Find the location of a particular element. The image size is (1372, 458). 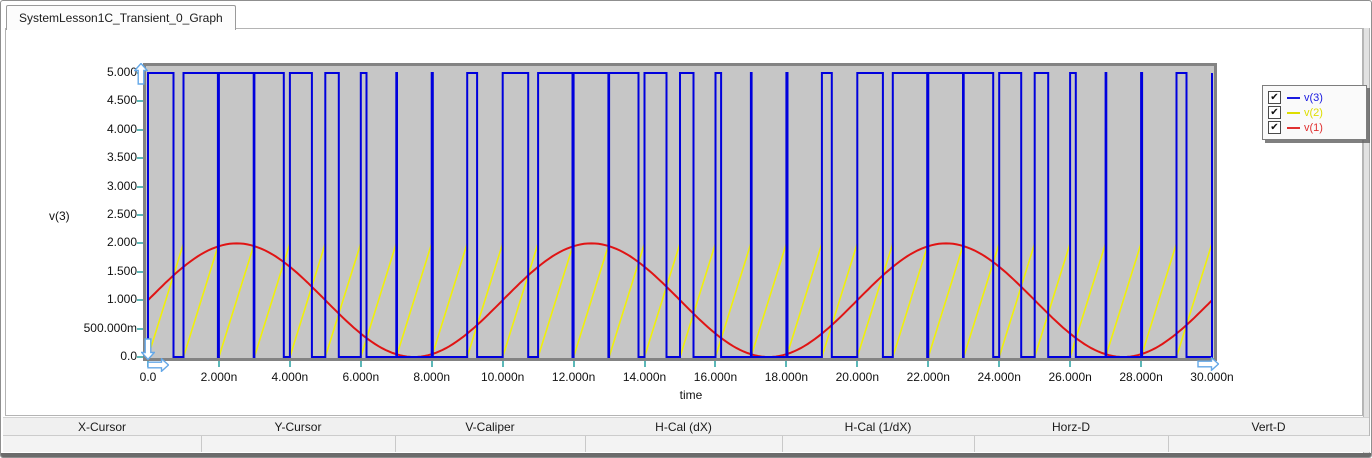

y-tick-label: 1.000 is located at coordinates (121, 299).